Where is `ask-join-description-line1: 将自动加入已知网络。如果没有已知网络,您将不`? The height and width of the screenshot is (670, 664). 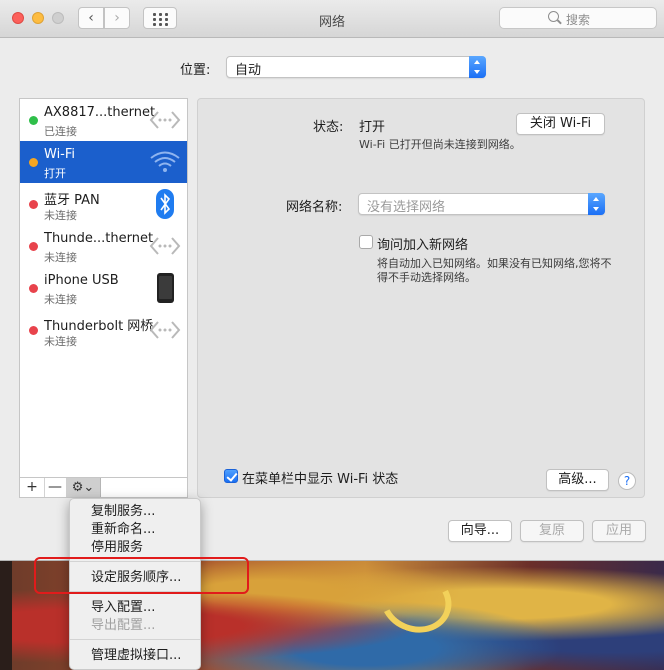 ask-join-description-line1: 将自动加入已知网络。如果没有已知网络,您将不 is located at coordinates (494, 263).